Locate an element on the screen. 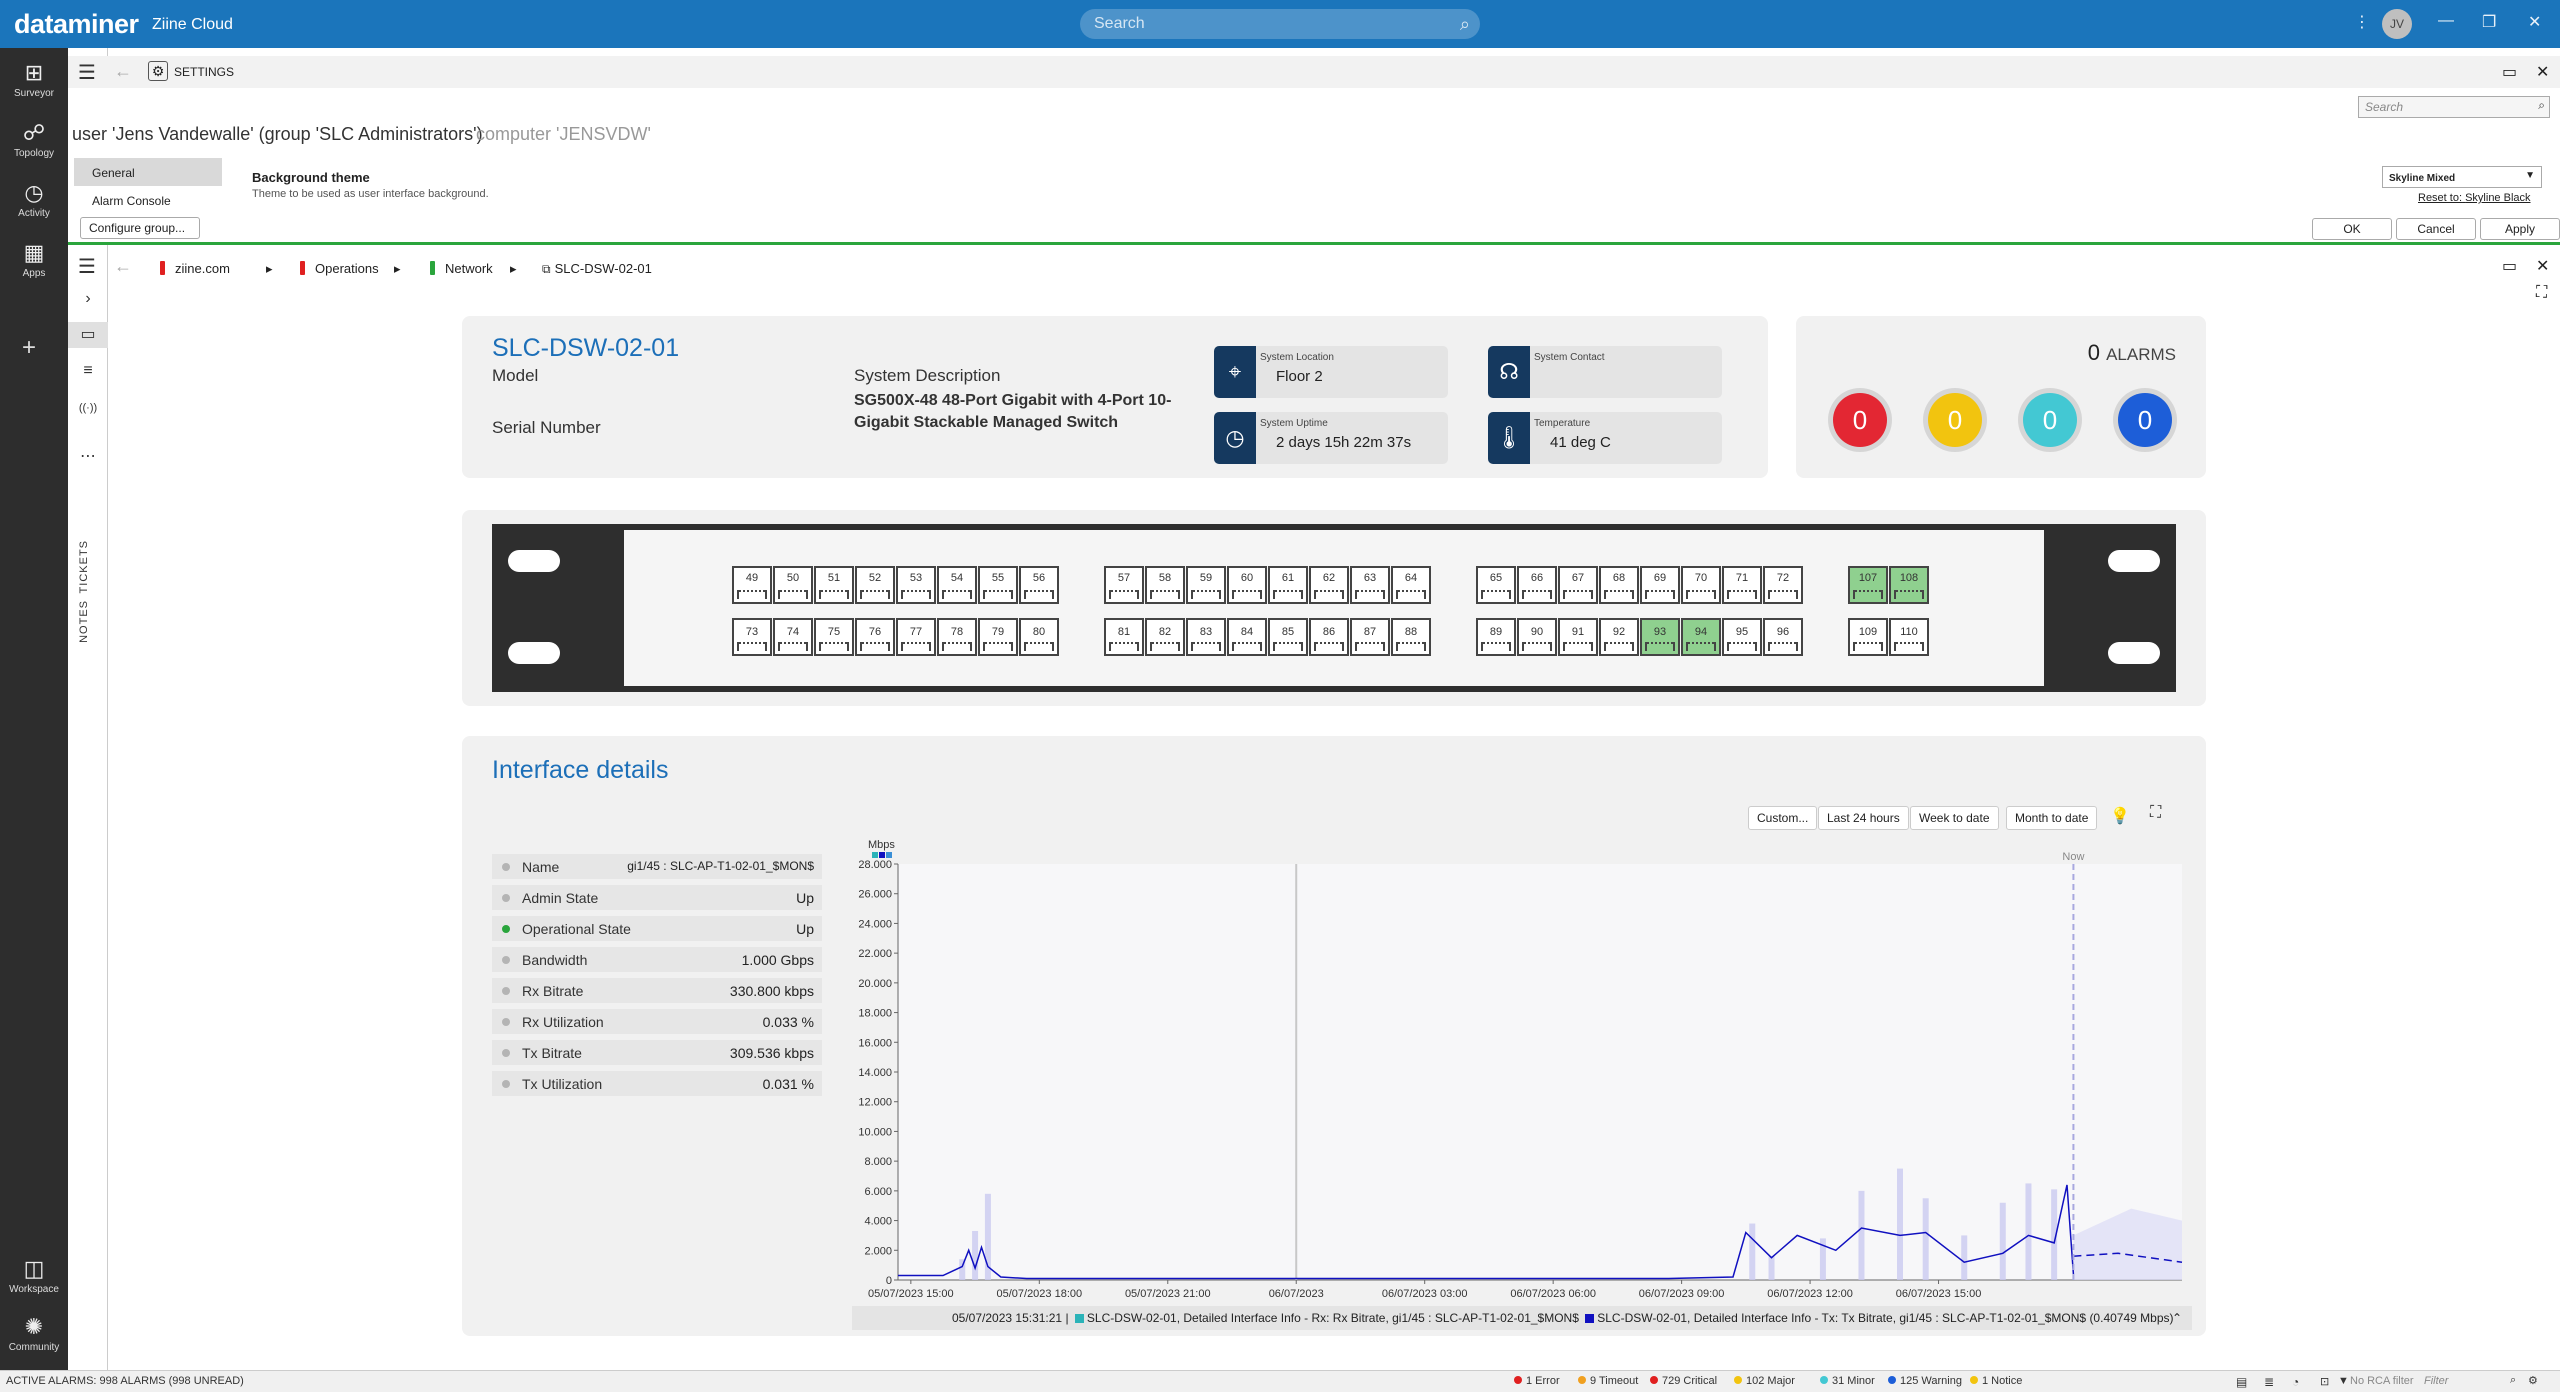 The height and width of the screenshot is (1392, 2560). range-week-button: Week to date is located at coordinates (1954, 818).